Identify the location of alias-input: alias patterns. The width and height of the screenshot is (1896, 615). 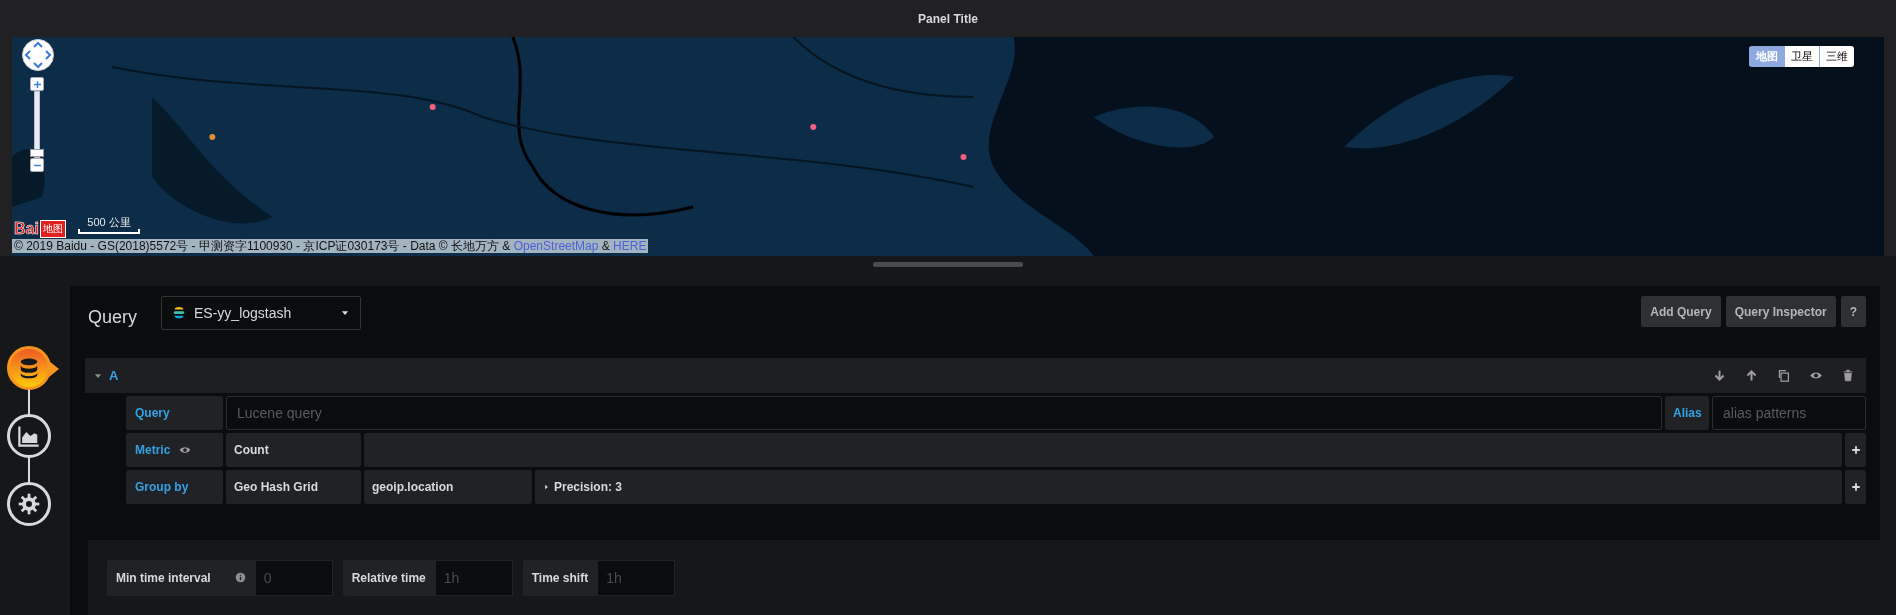
(1789, 413).